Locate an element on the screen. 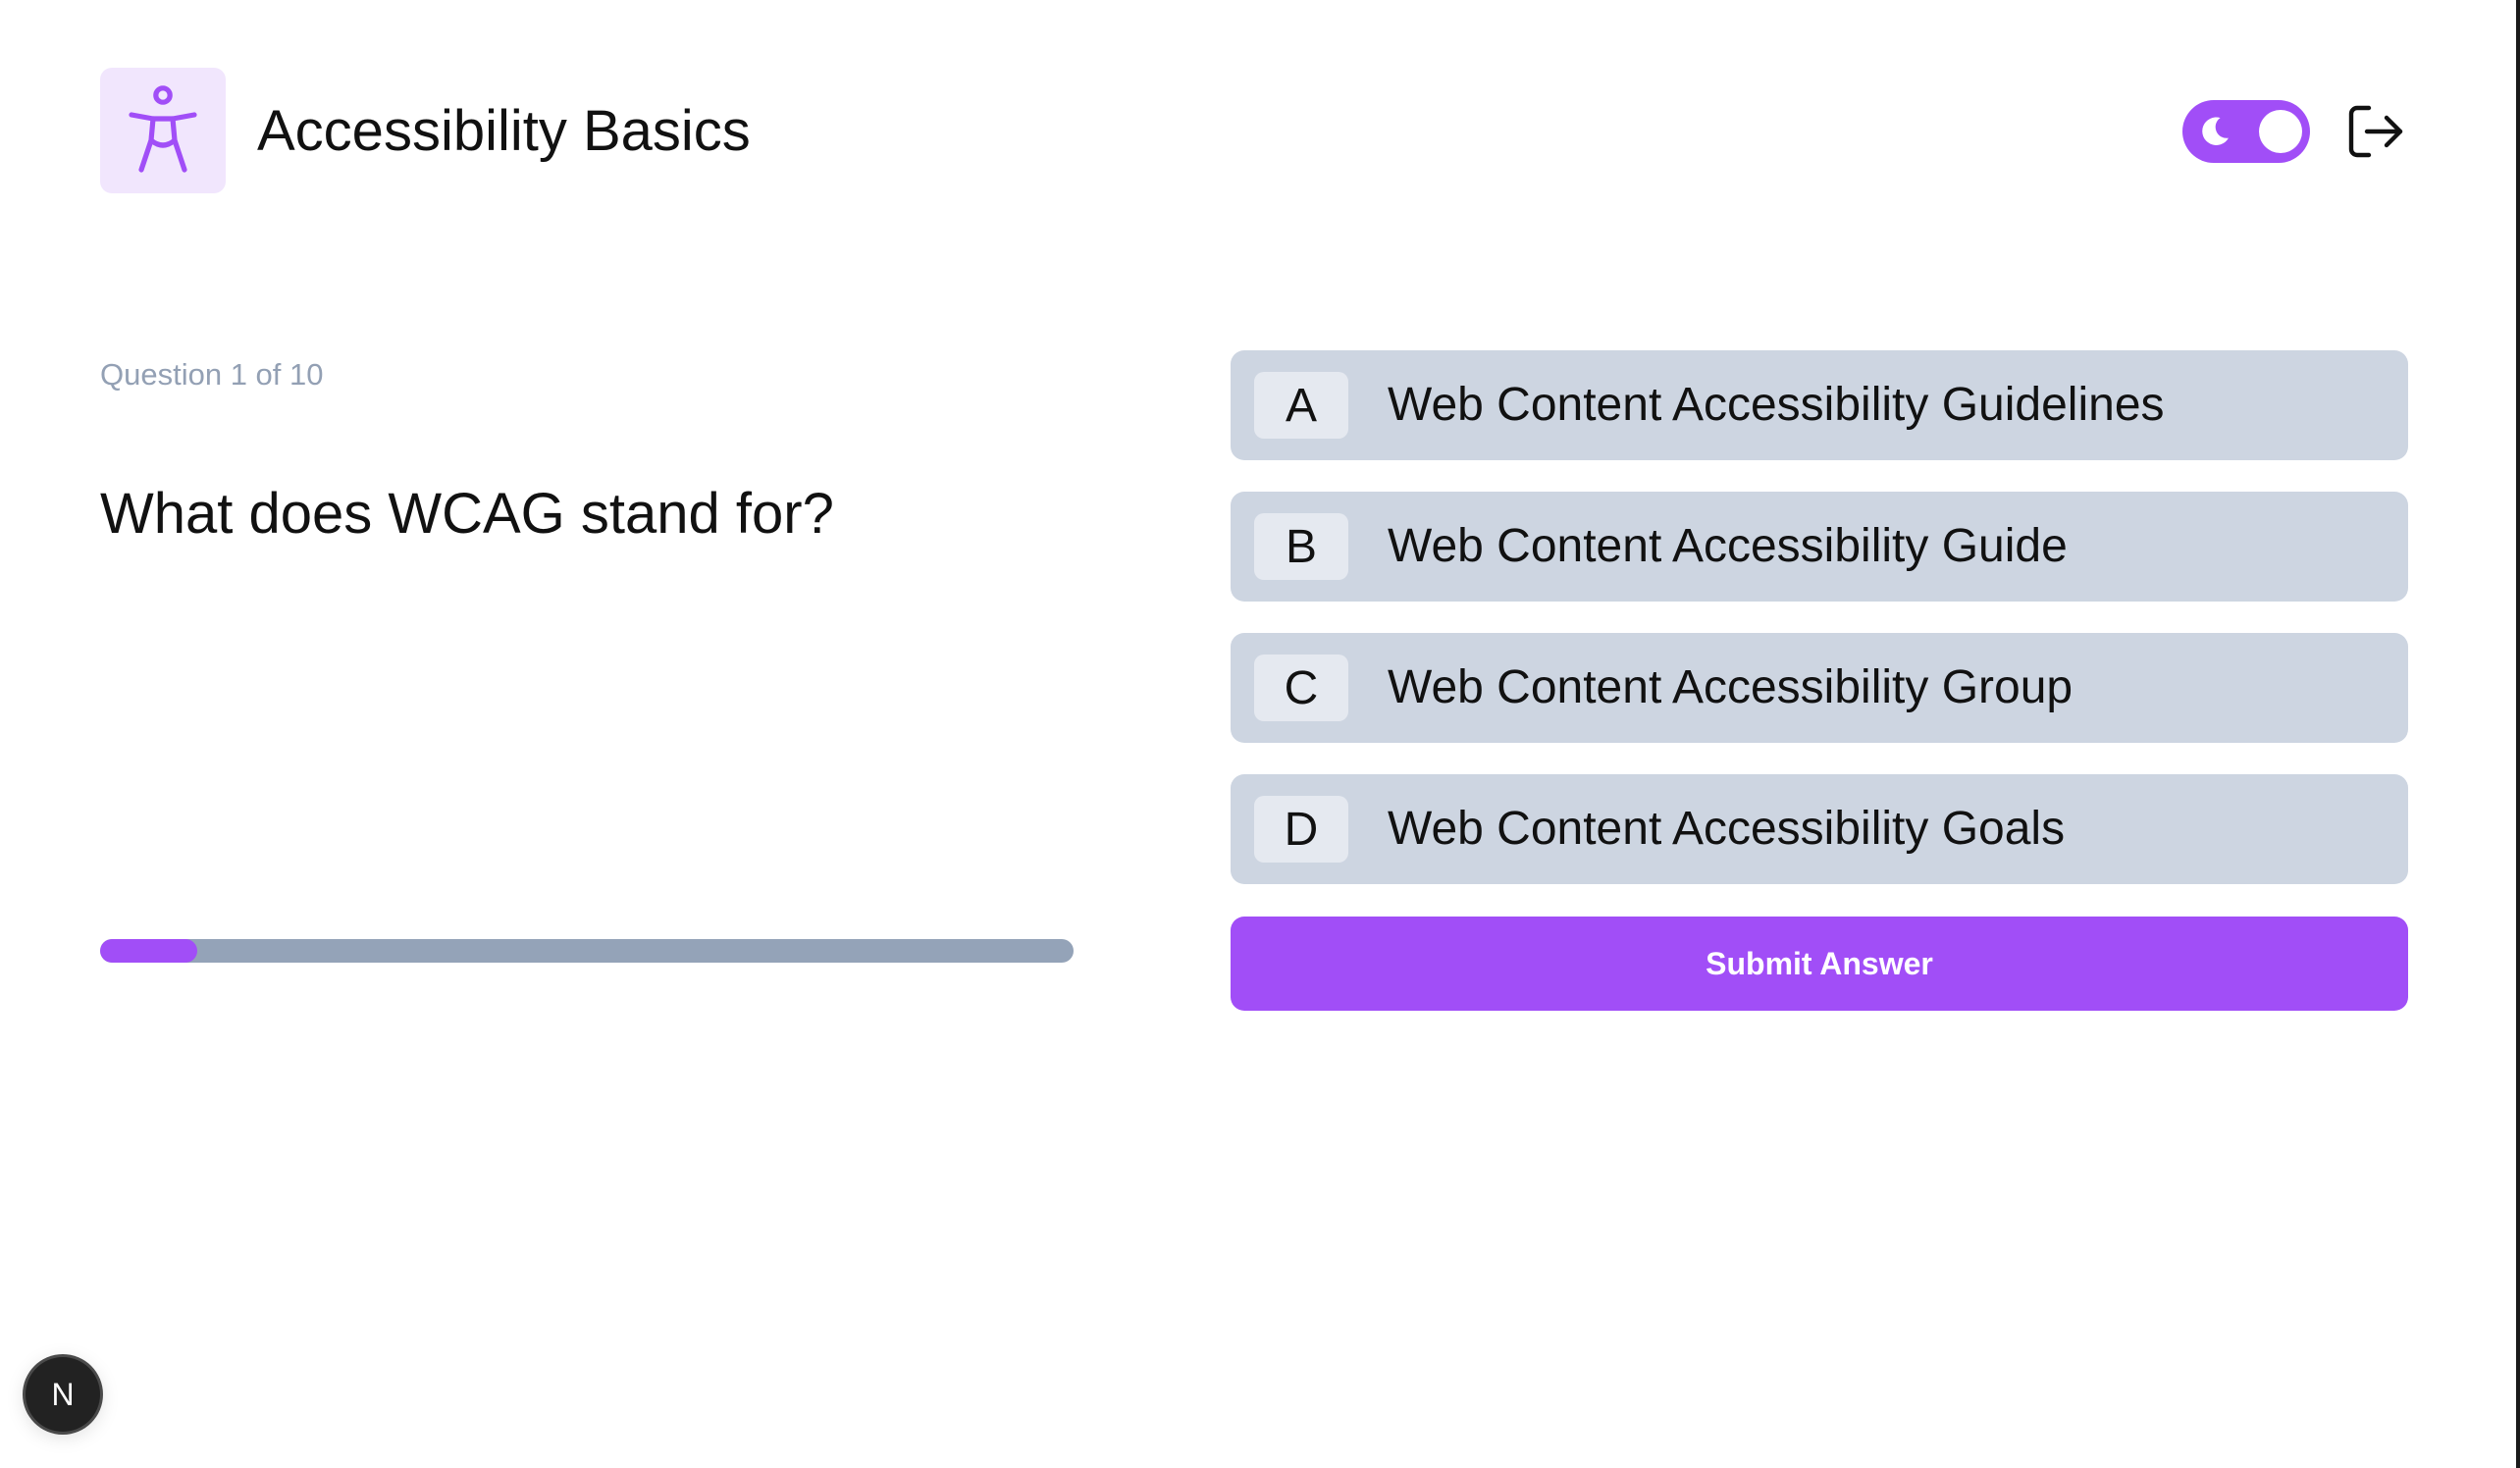 The image size is (2520, 1468). quiz-progress-bar is located at coordinates (587, 951).